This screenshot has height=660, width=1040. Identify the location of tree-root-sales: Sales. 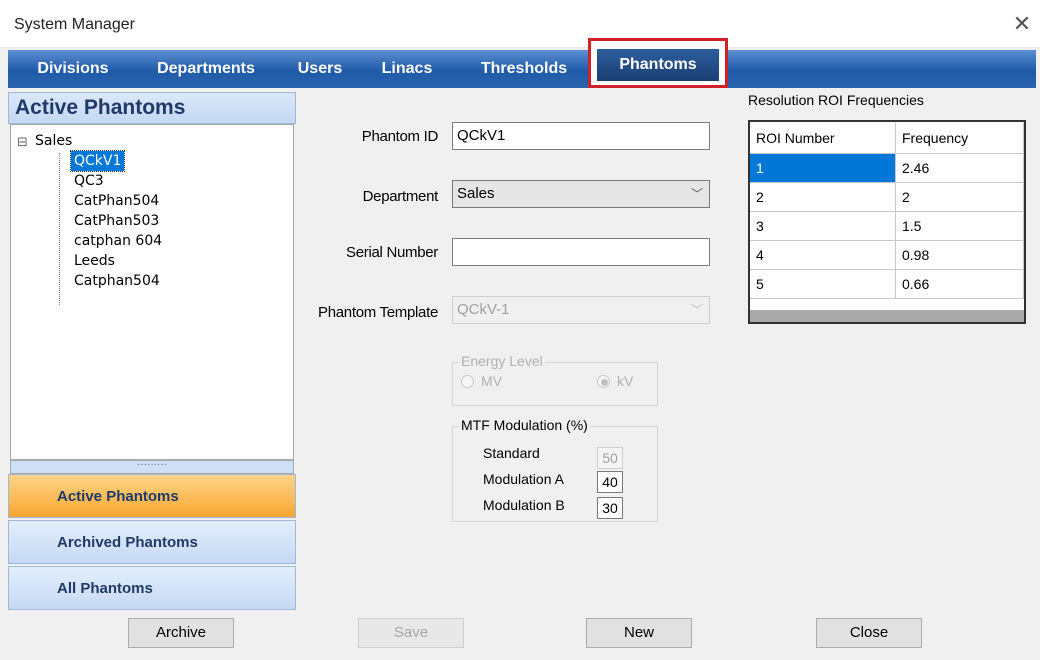
(53, 141).